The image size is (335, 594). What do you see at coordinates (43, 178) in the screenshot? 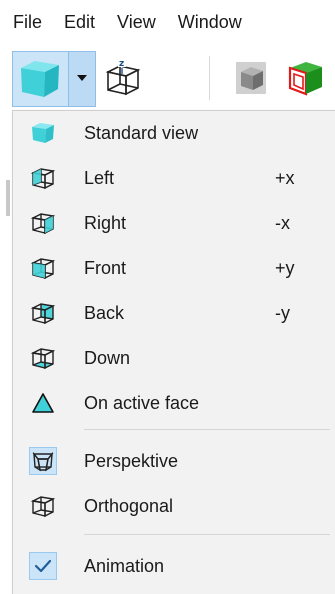
I see `view-left-cube-icon` at bounding box center [43, 178].